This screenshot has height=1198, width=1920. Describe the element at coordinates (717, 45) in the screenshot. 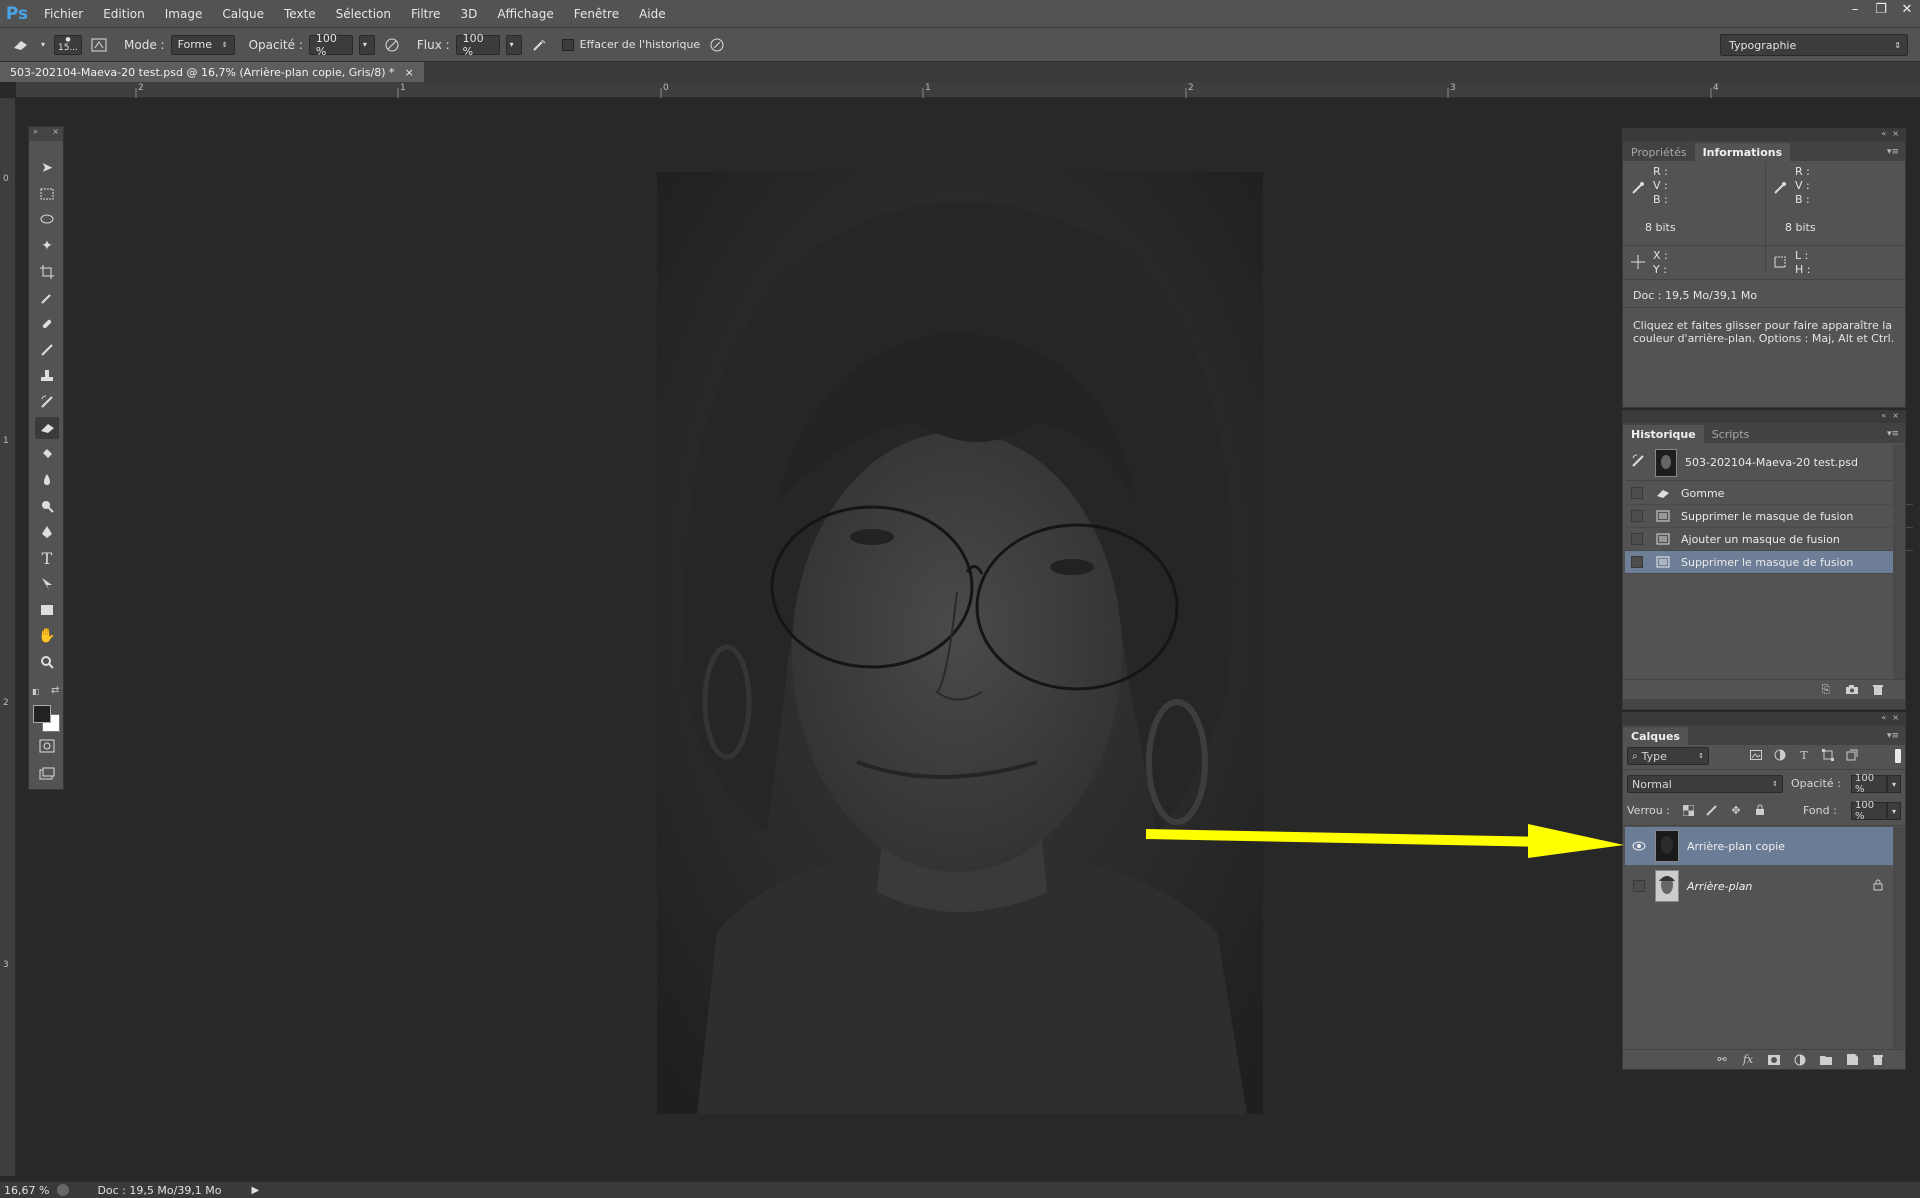

I see `pressure-size-icon` at that location.